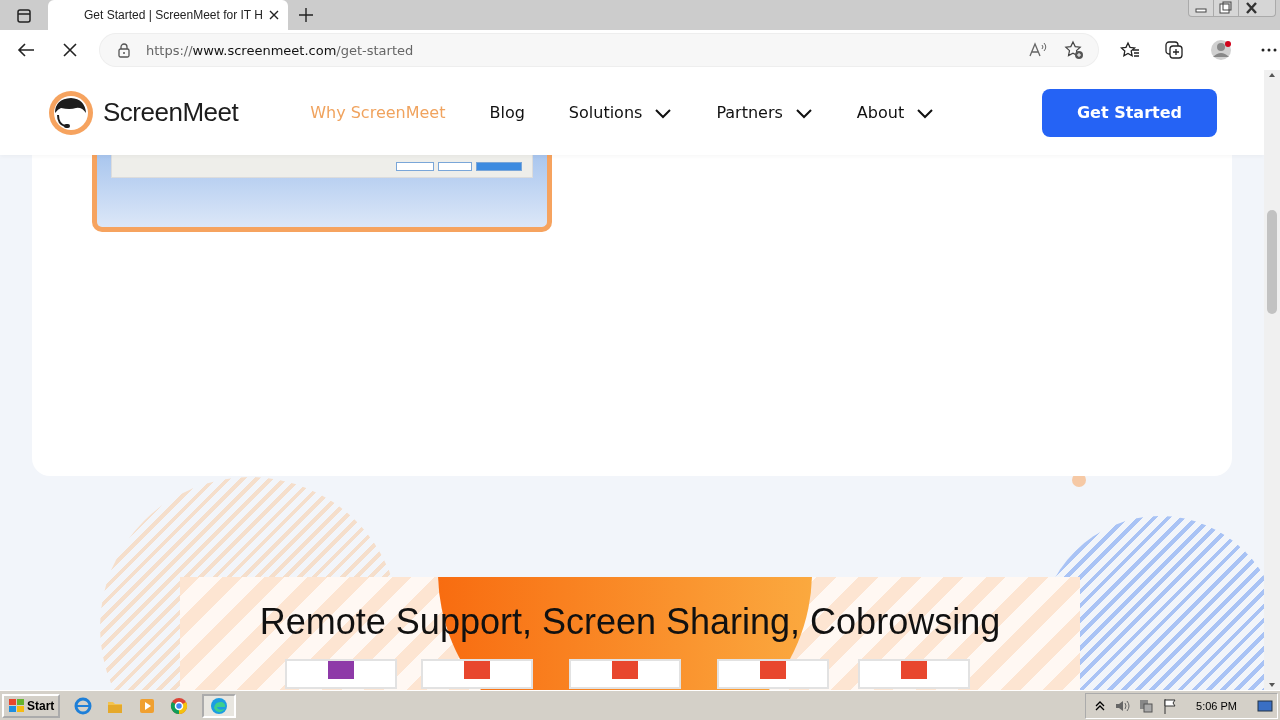 The width and height of the screenshot is (1280, 720). Describe the element at coordinates (31, 705) in the screenshot. I see `start-button: Start` at that location.